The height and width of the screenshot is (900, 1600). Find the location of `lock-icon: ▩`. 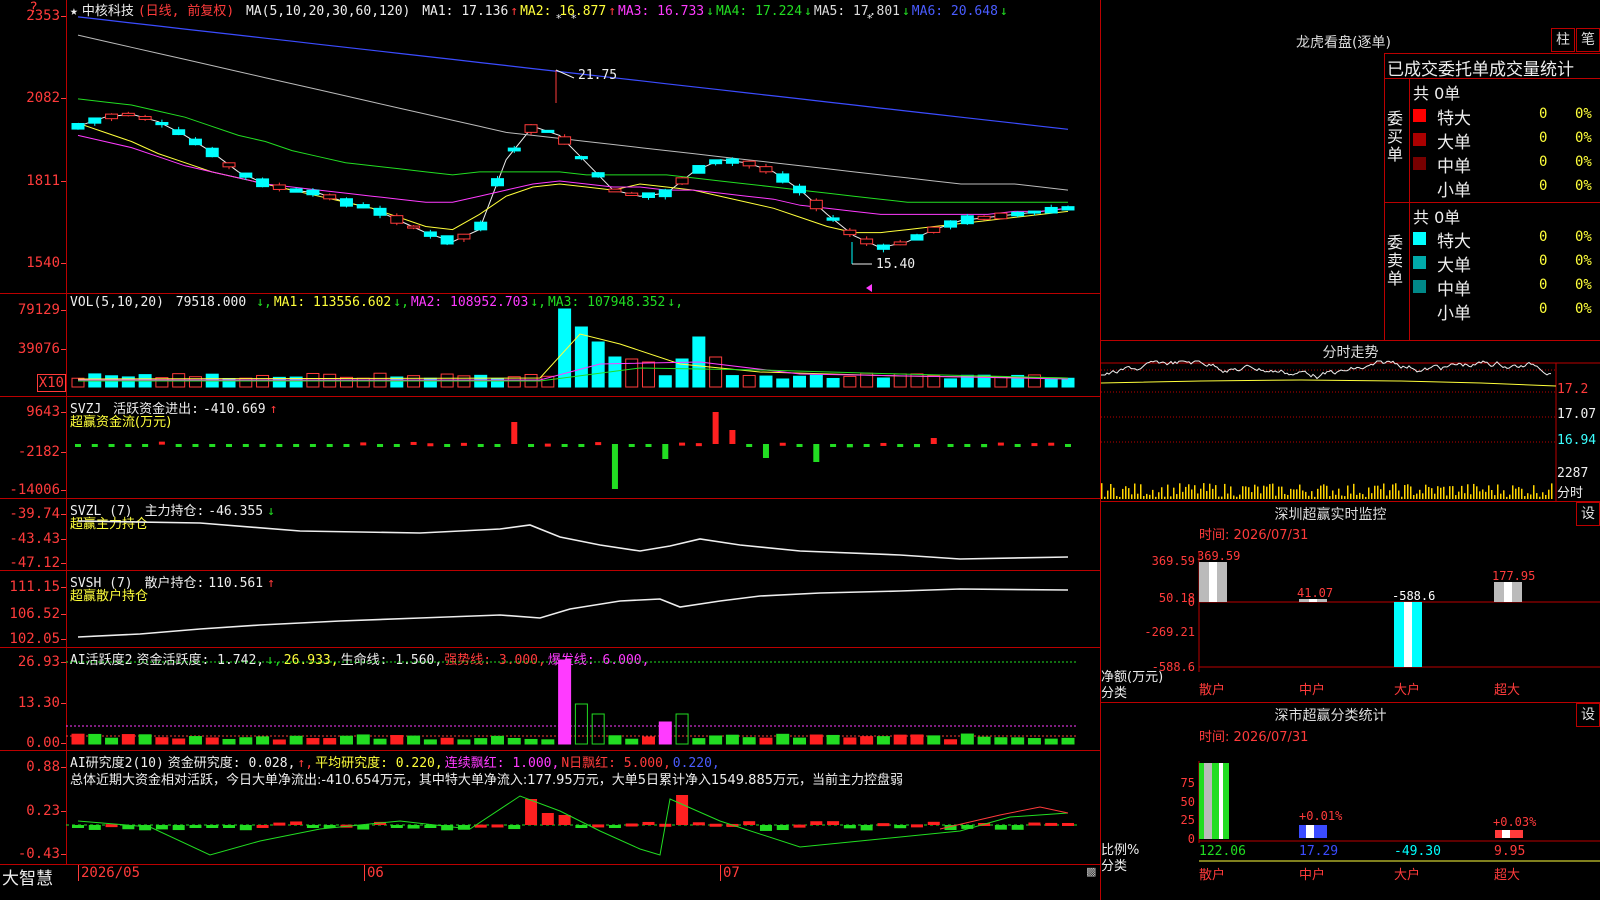

lock-icon: ▩ is located at coordinates (1091, 871).